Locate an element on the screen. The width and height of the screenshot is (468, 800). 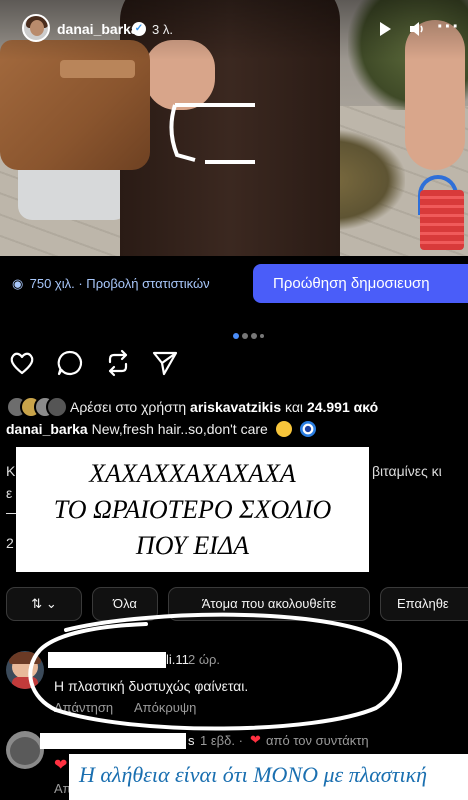
caption-partial-right-1: βιταμίνες κι is located at coordinates (407, 471).